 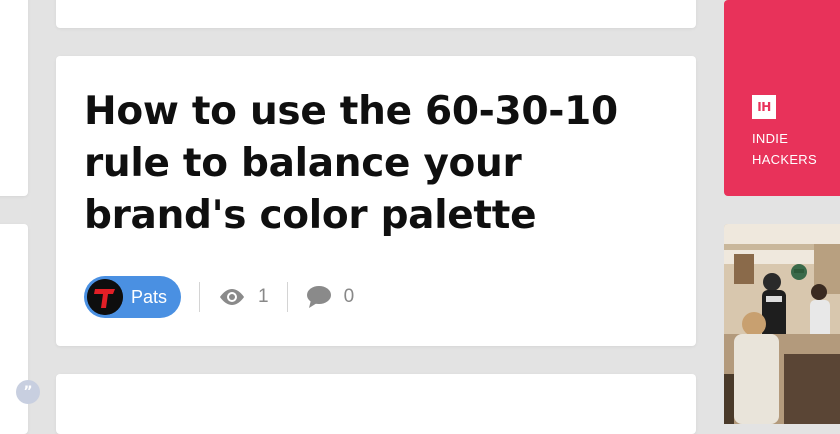 I want to click on author-button: Pats, so click(x=133, y=297).